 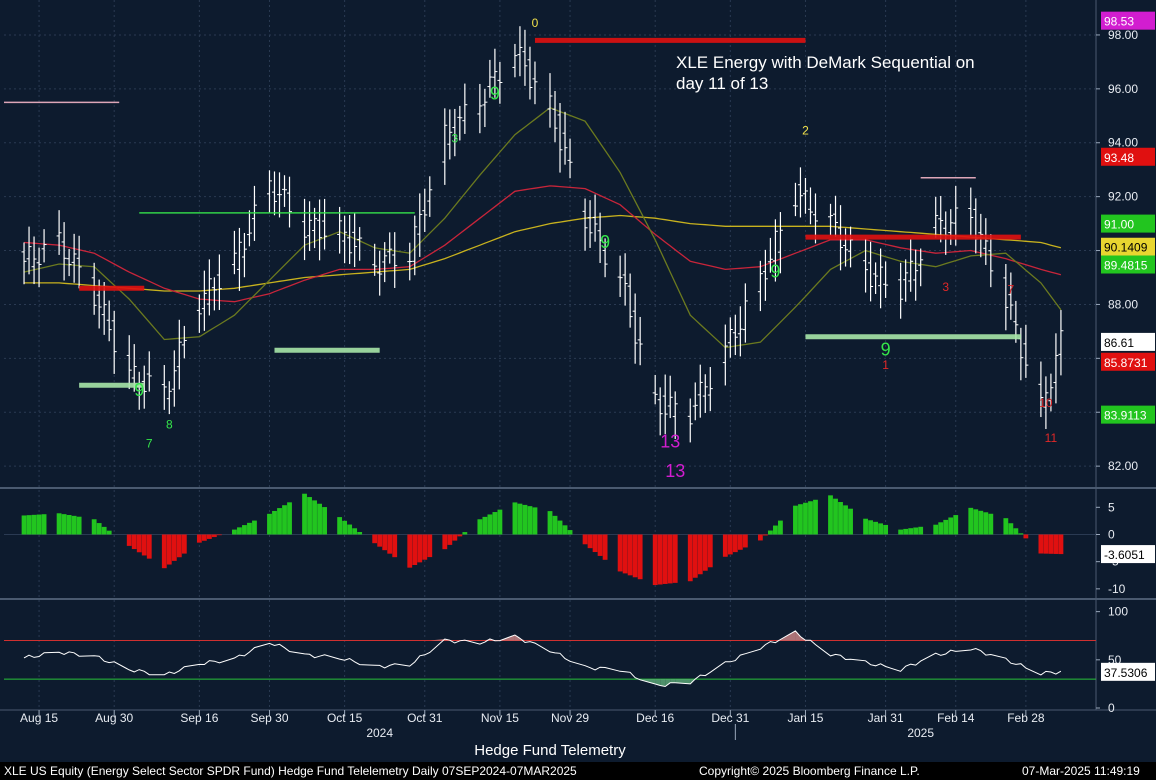 What do you see at coordinates (1111, 507) in the screenshot?
I see `osc-axis-label: 5` at bounding box center [1111, 507].